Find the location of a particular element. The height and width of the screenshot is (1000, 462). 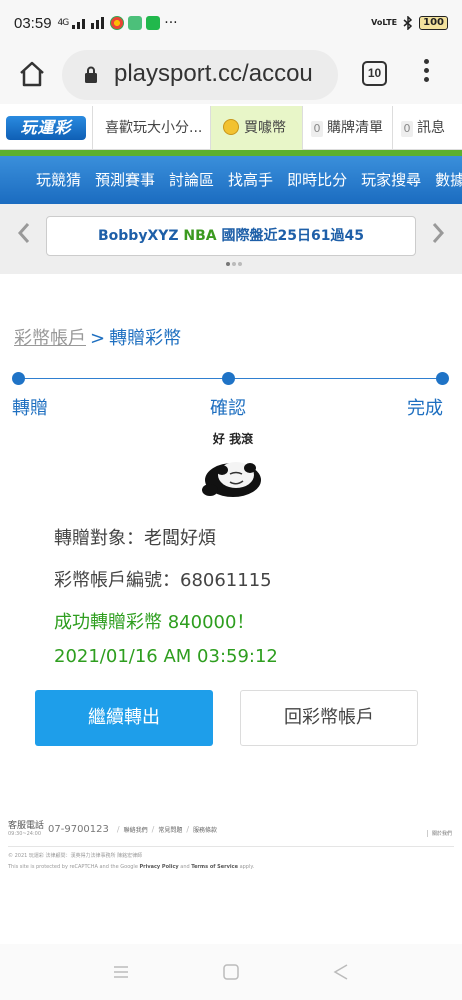

bluetooth-icon is located at coordinates (408, 23).